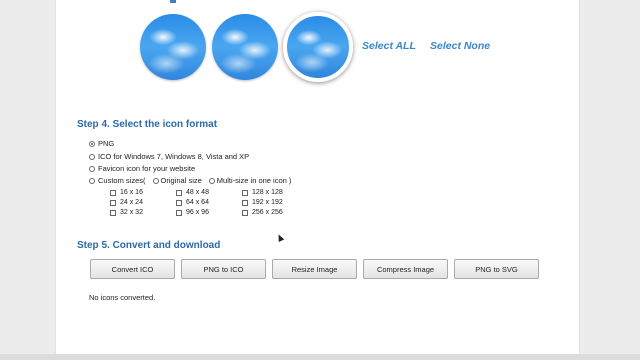 This screenshot has width=640, height=360. I want to click on horizontal-scrollbar, so click(320, 357).